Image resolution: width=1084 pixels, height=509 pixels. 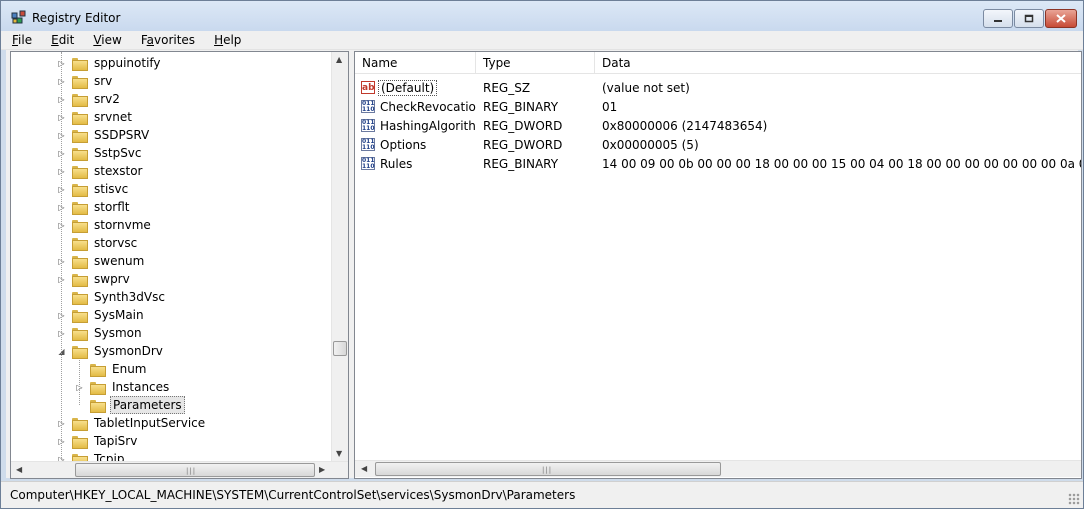 I want to click on tree-item-label: Sysmon, so click(x=118, y=333).